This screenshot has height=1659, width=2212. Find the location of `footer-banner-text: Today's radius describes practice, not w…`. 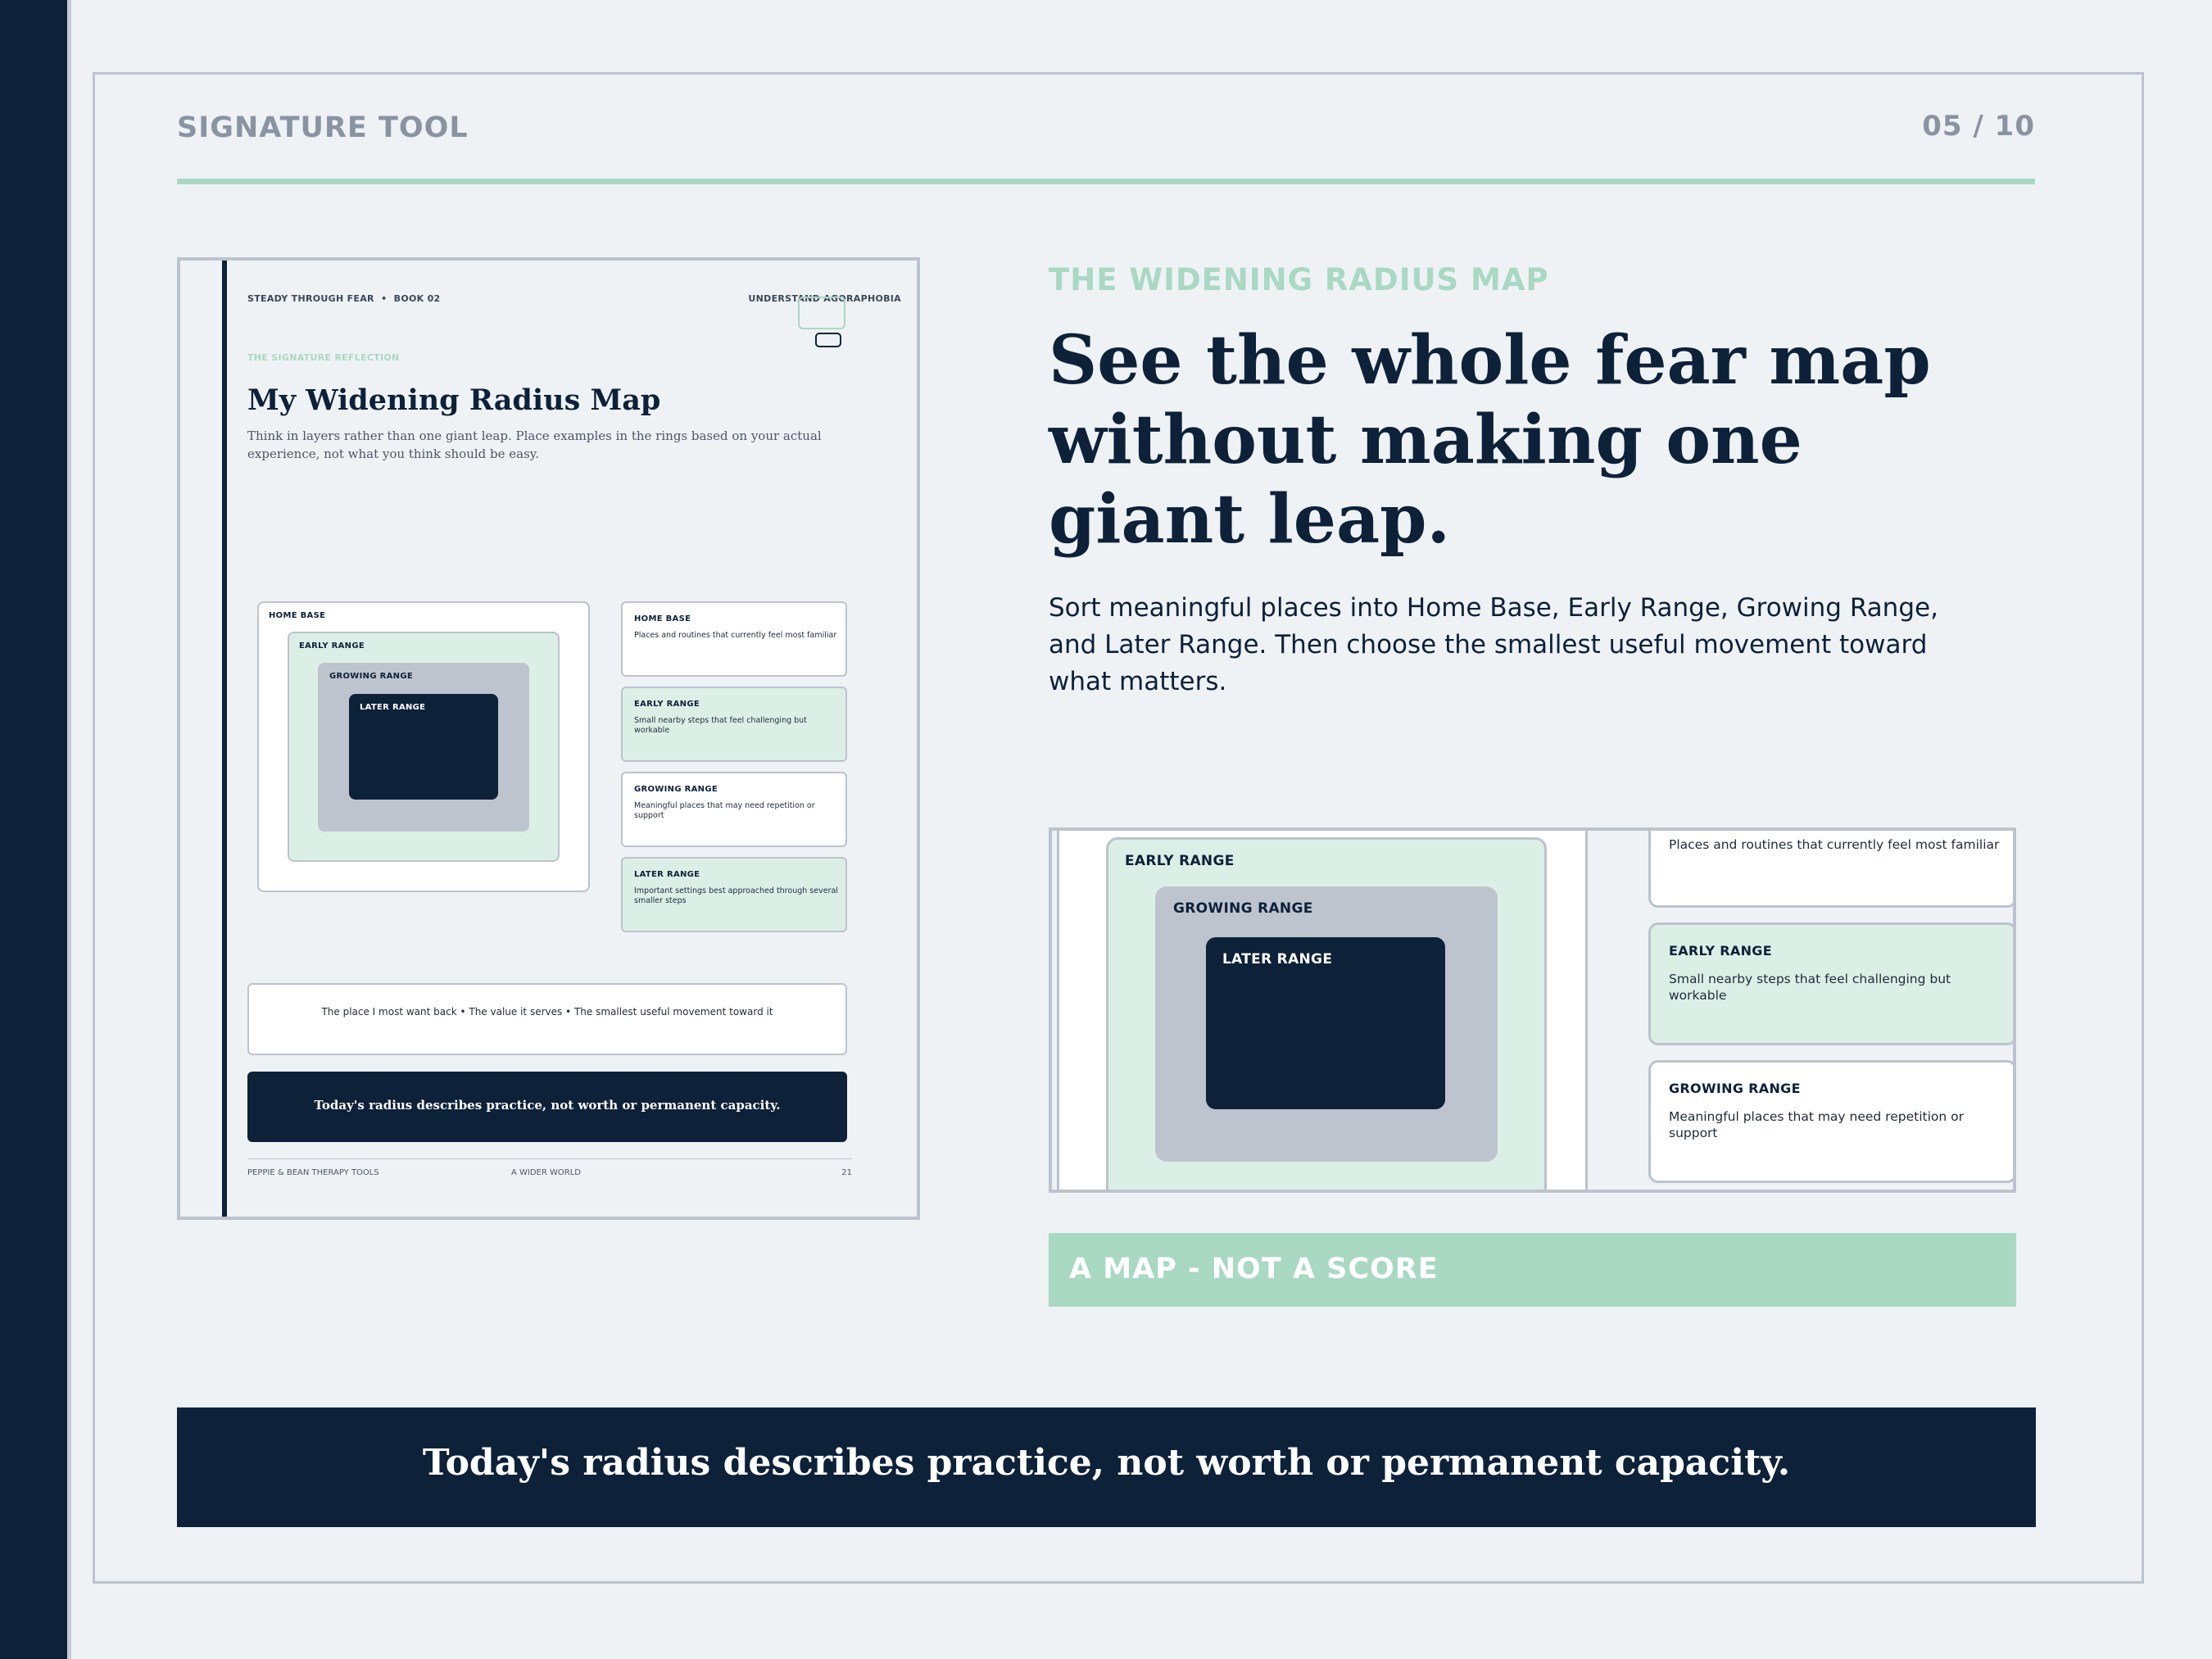

footer-banner-text: Today's radius describes practice, not w… is located at coordinates (1106, 1463).